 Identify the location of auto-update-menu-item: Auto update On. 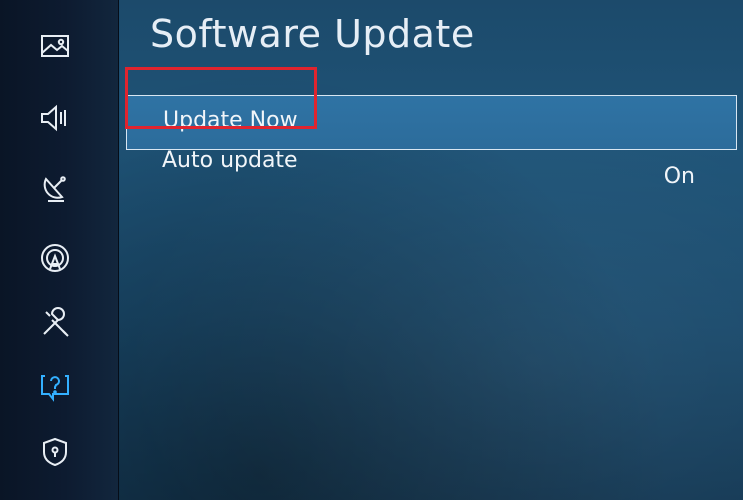
(431, 174).